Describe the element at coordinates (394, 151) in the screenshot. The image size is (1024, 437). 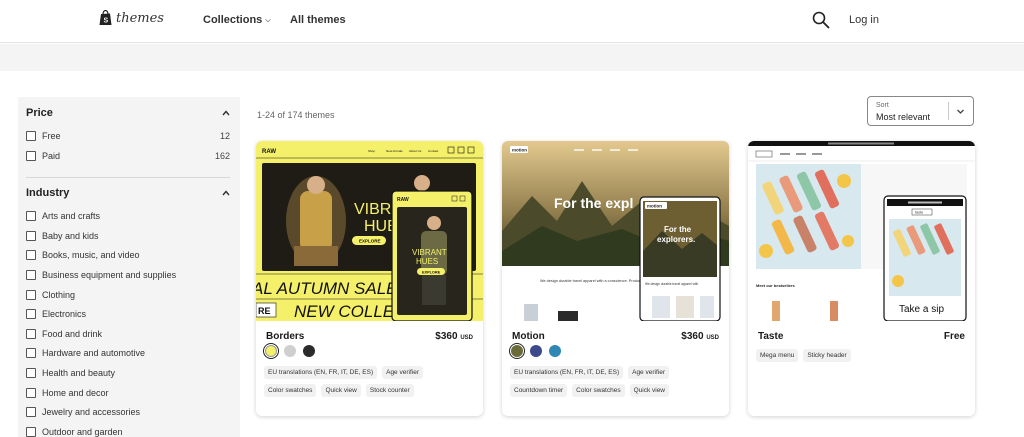
I see `preview-nav: New Arrivals` at that location.